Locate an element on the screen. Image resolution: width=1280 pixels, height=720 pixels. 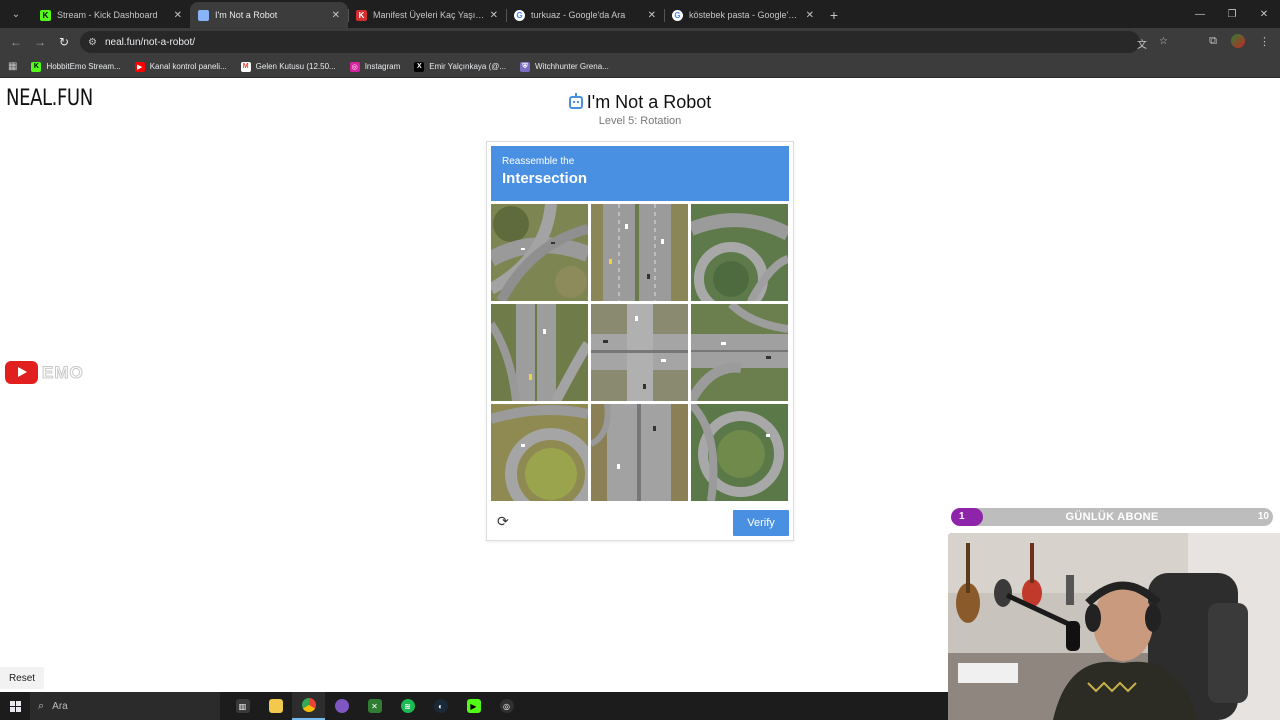
taskbar-app: ◐ is located at coordinates (440, 706).